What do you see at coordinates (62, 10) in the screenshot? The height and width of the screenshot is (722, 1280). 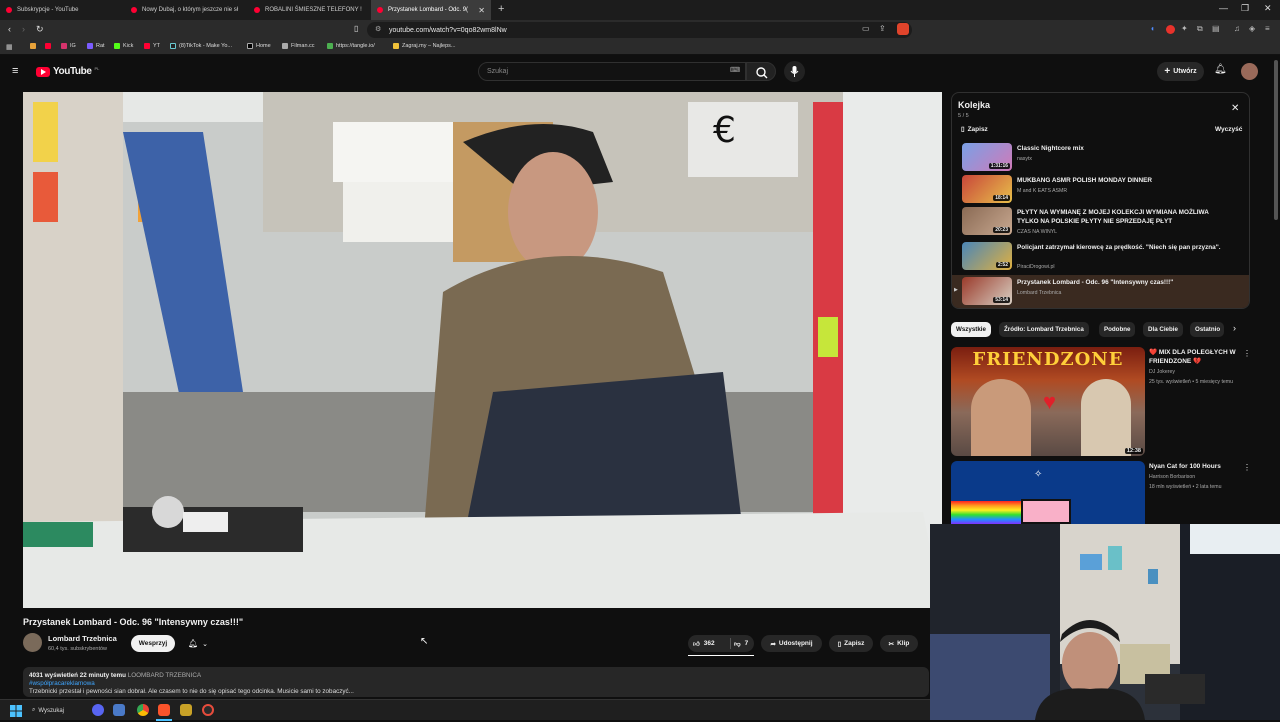 I see `tab-subscriptions: Subskrypcje - YouTube` at bounding box center [62, 10].